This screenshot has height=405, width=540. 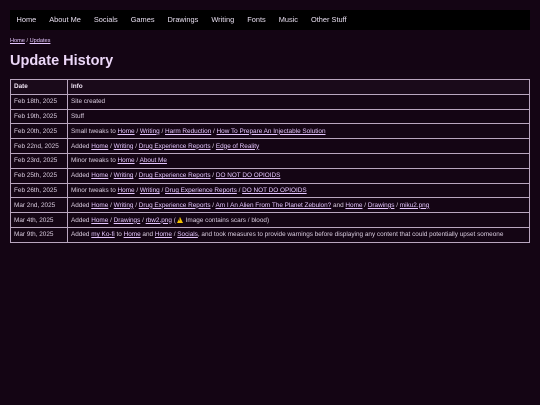 I want to click on table-header-row: Date Info, so click(x=270, y=87).